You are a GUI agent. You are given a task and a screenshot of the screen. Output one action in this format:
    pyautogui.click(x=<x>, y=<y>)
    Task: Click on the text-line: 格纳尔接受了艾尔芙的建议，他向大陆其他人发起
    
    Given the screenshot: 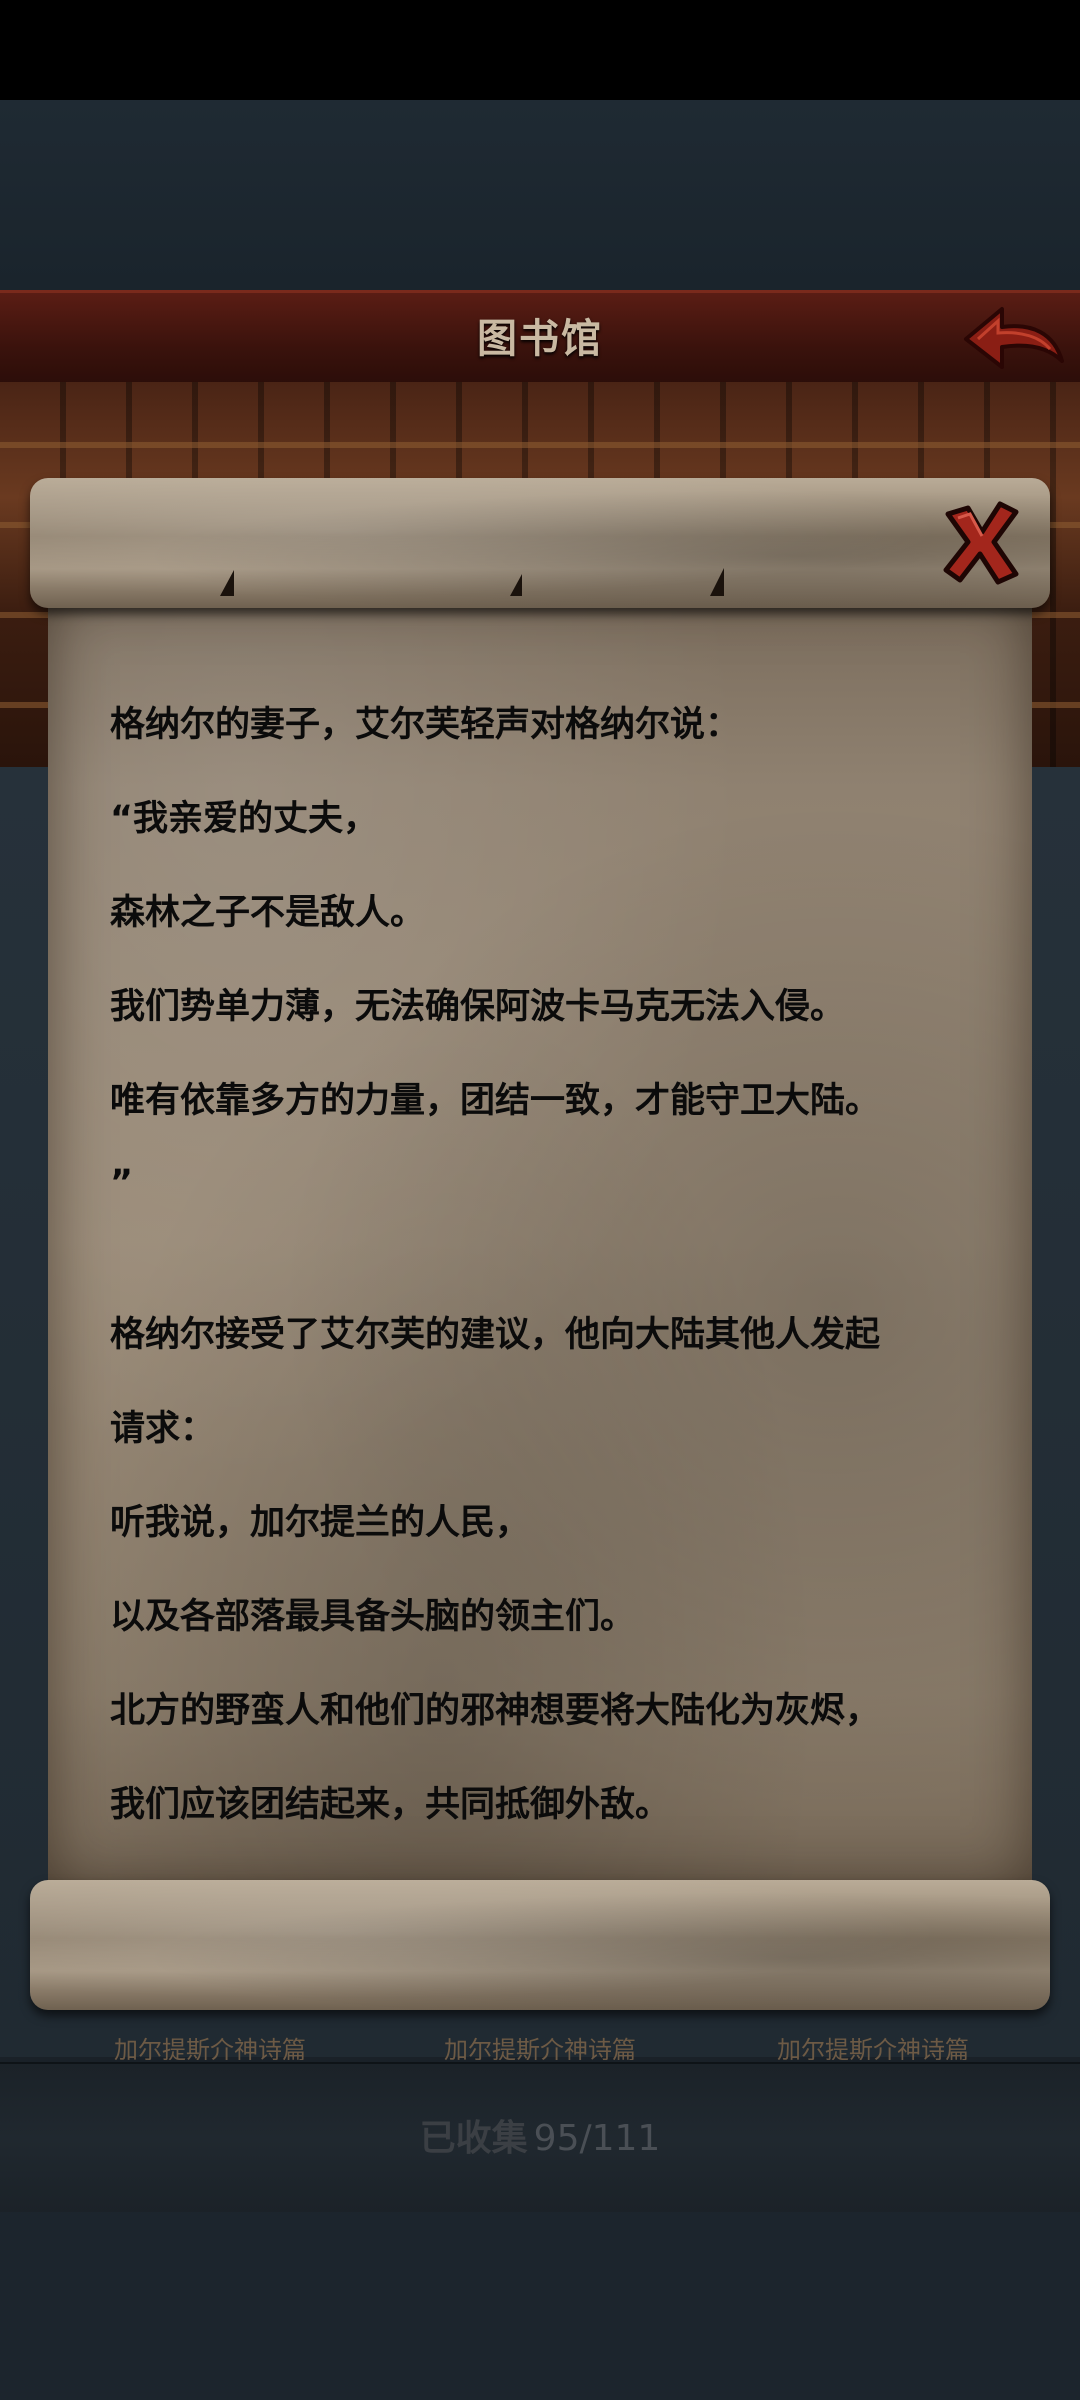 What is the action you would take?
    pyautogui.click(x=495, y=1335)
    